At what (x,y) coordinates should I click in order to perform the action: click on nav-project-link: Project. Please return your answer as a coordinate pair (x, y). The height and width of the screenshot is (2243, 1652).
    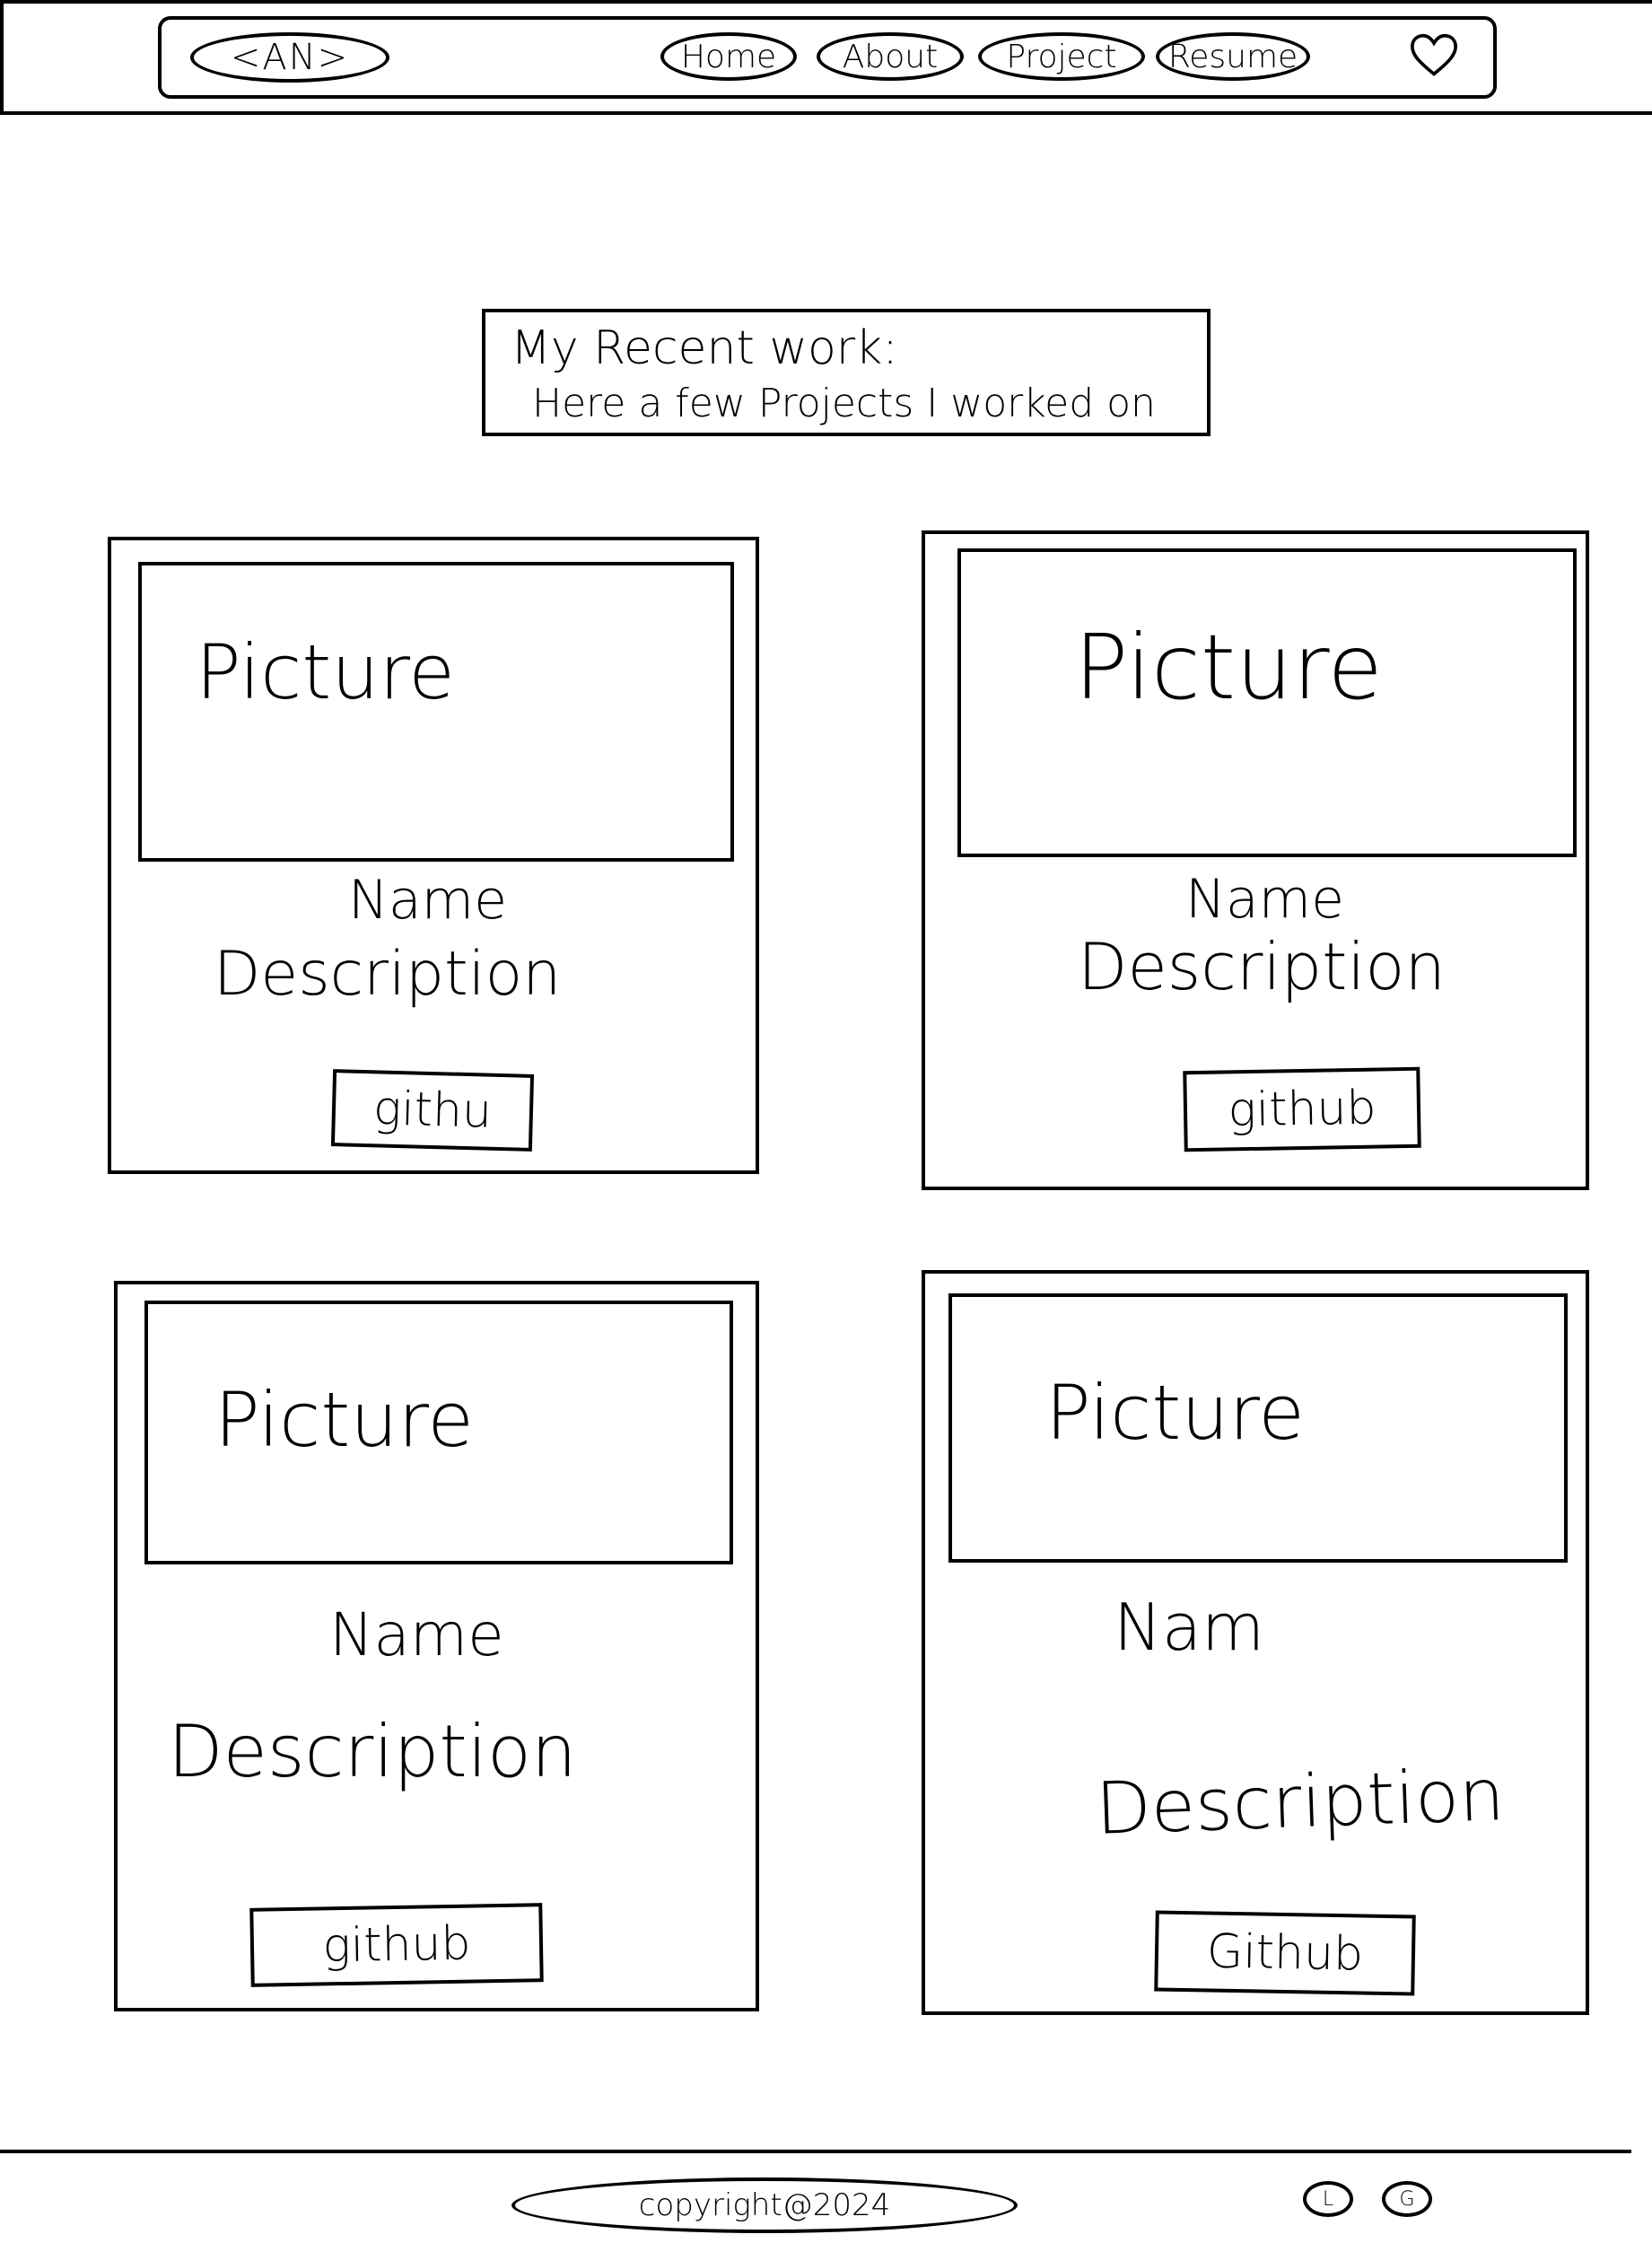
    Looking at the image, I should click on (1061, 56).